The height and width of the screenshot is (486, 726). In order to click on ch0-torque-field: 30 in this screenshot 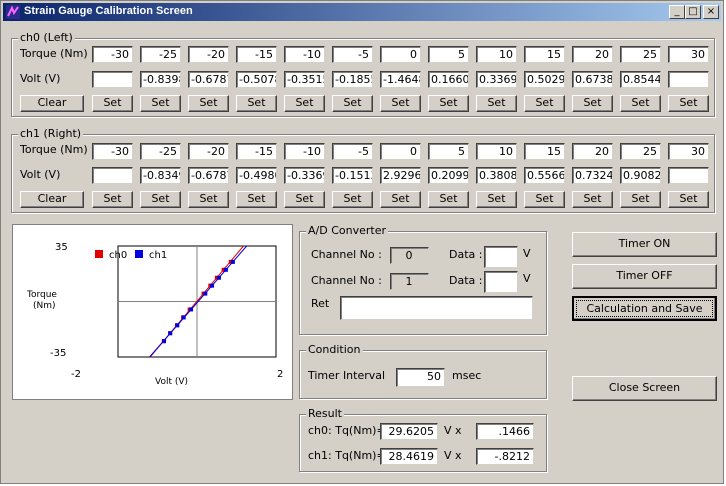, I will do `click(688, 54)`.